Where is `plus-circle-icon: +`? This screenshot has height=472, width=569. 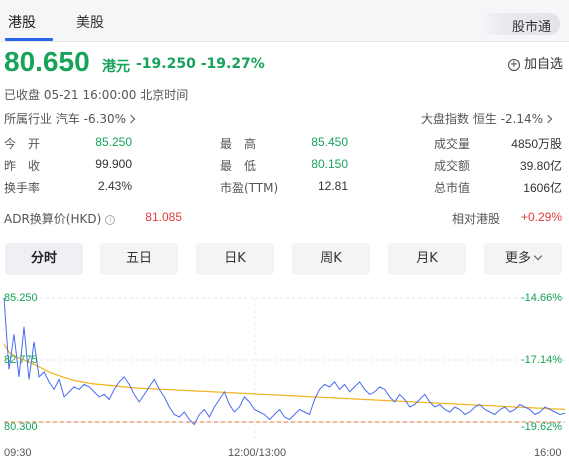
plus-circle-icon: + is located at coordinates (514, 65).